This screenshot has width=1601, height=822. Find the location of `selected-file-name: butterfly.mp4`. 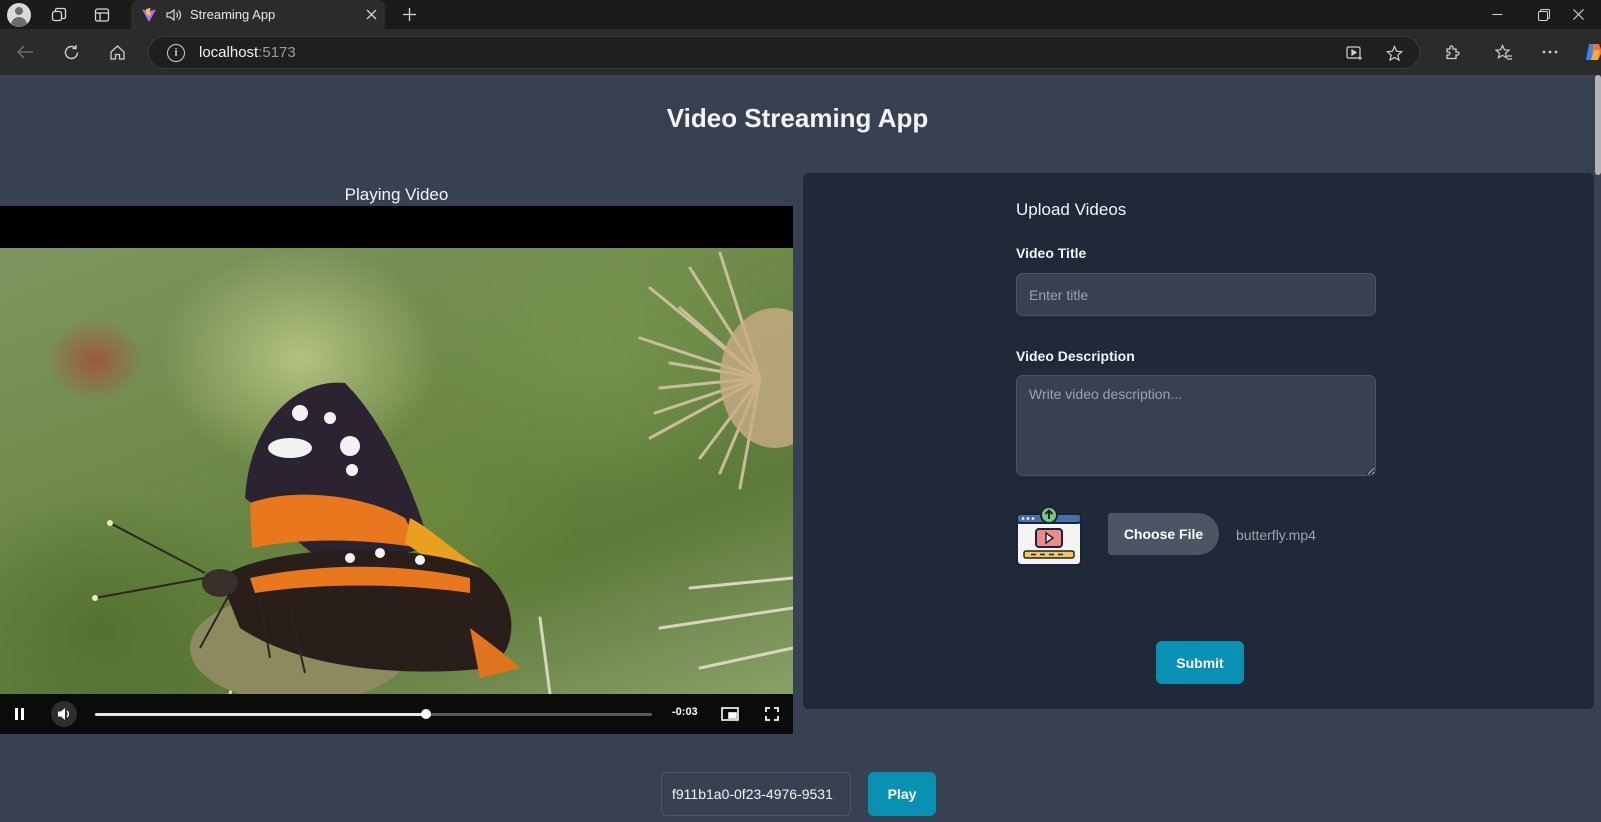

selected-file-name: butterfly.mp4 is located at coordinates (1276, 535).